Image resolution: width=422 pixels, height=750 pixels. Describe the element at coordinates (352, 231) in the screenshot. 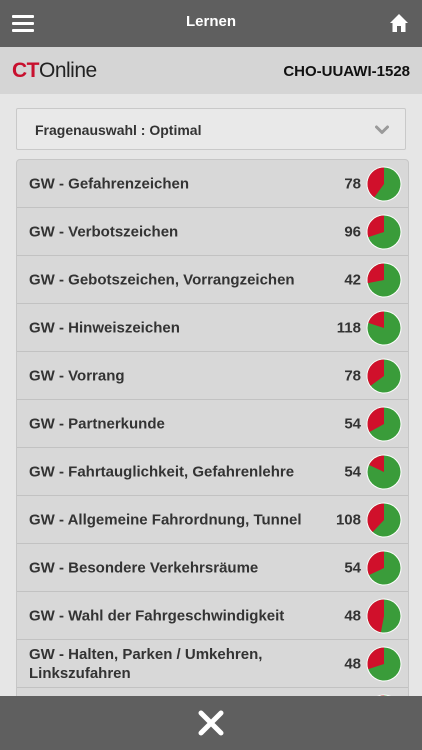

I see `category-question-count: 96` at that location.